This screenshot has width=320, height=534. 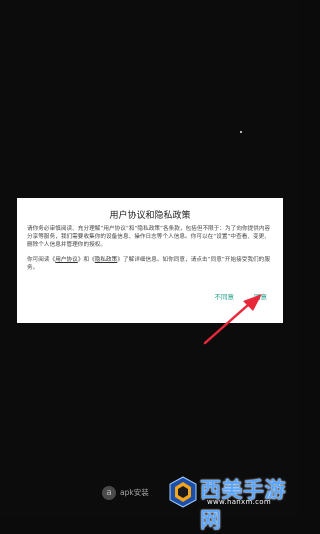 I want to click on apk-label: apk安装, so click(x=134, y=492).